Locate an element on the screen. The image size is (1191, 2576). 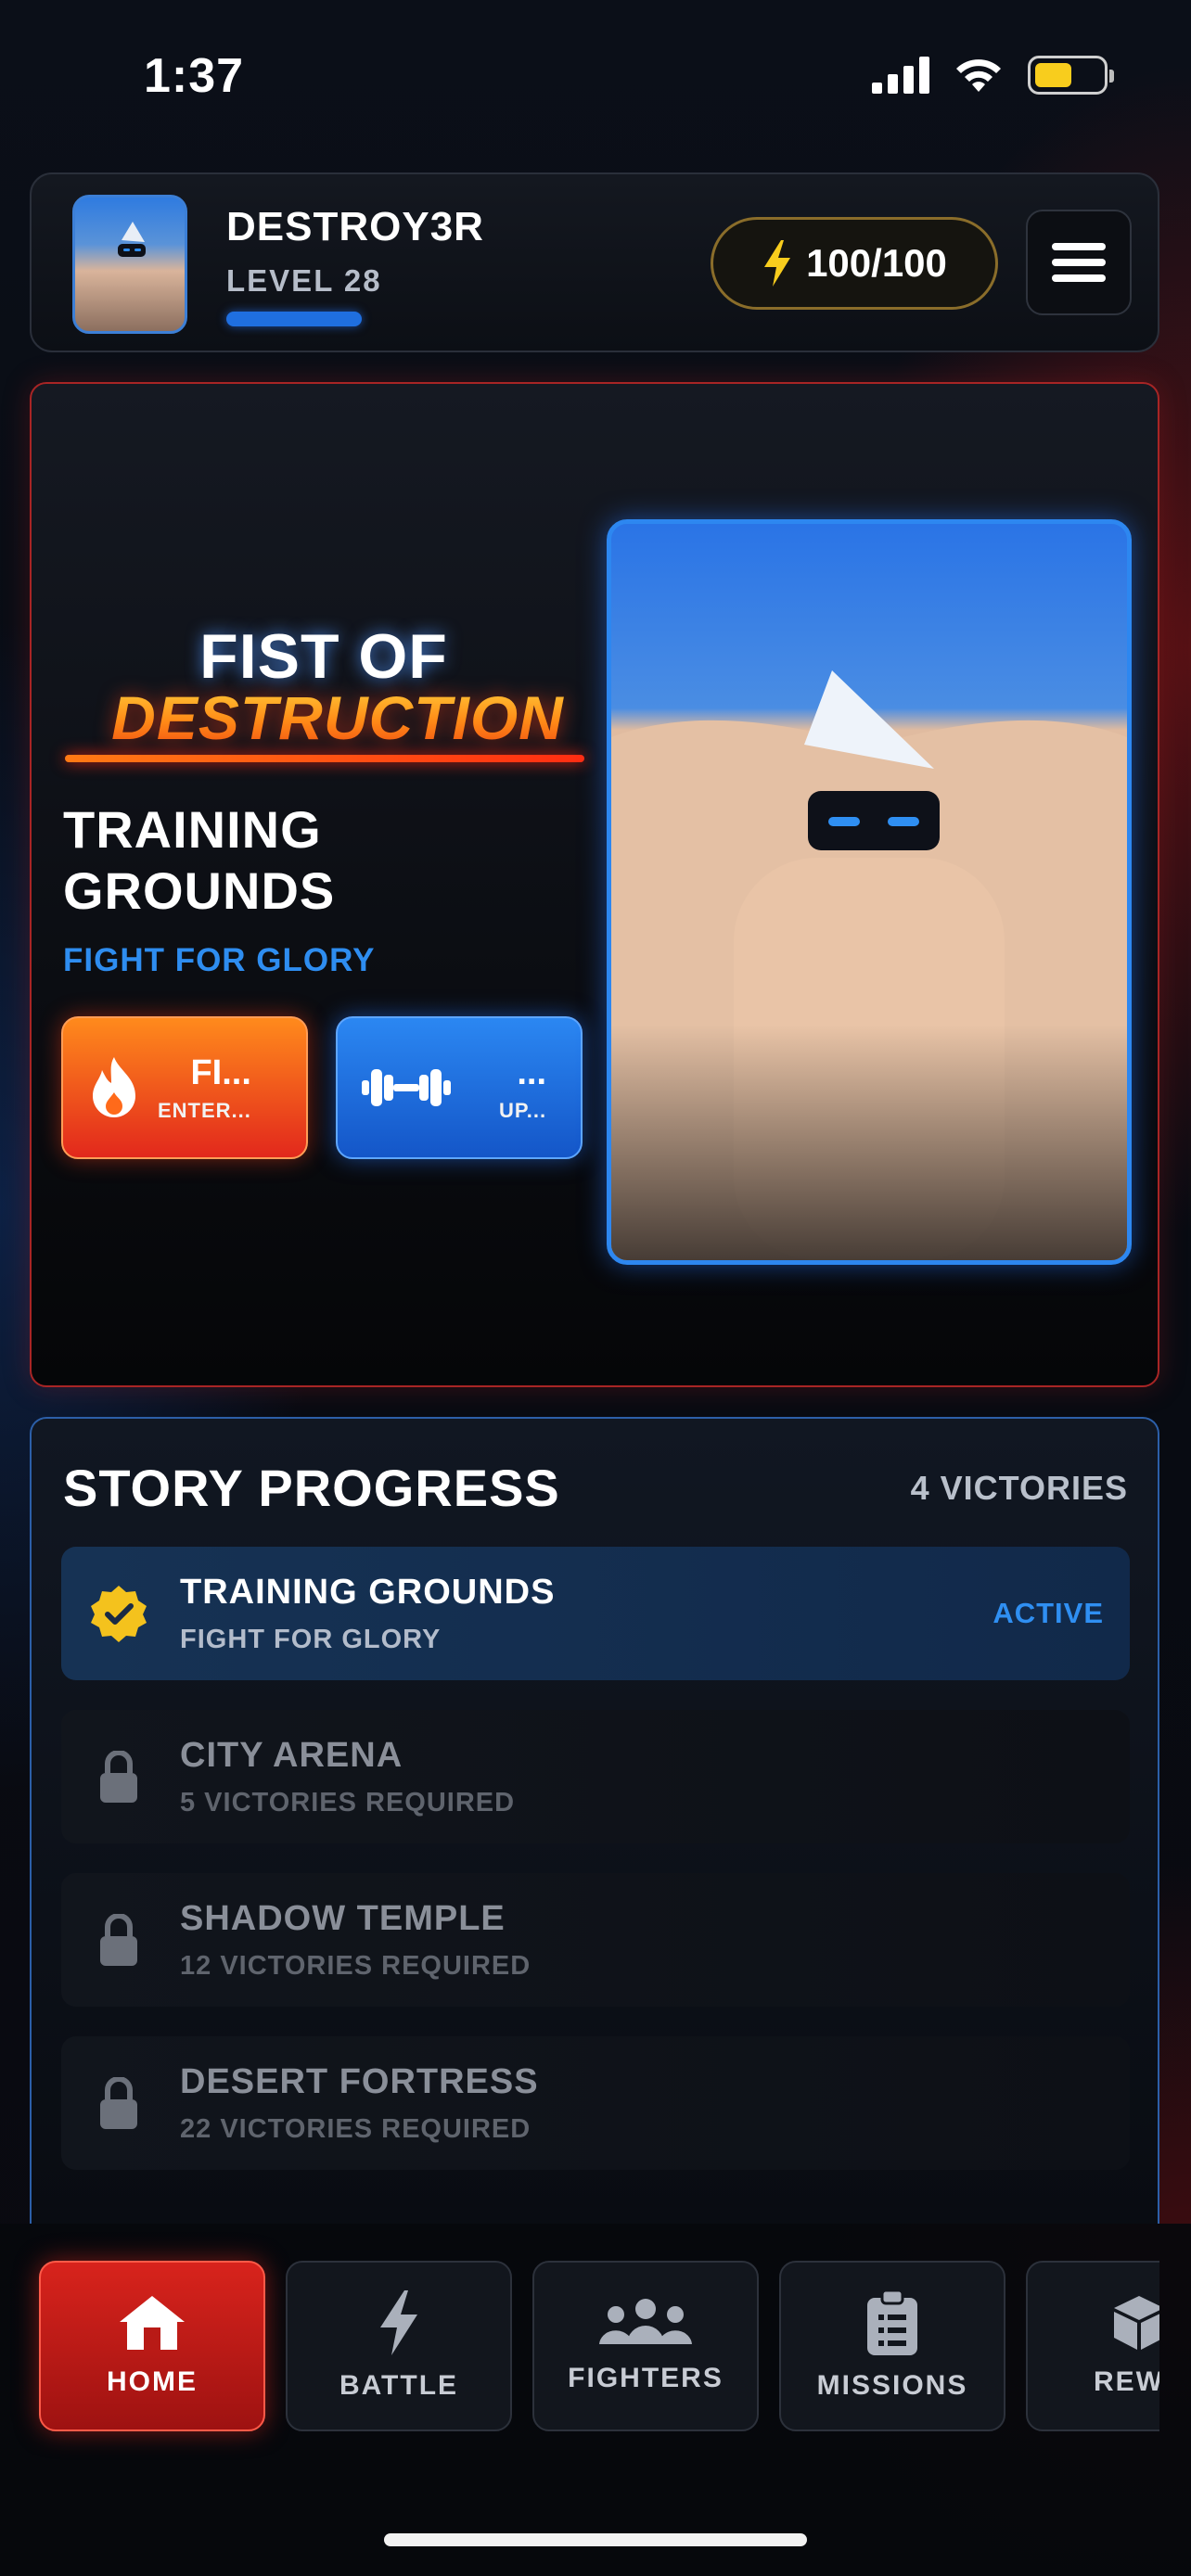
energy-value: 100/100 is located at coordinates (876, 263).